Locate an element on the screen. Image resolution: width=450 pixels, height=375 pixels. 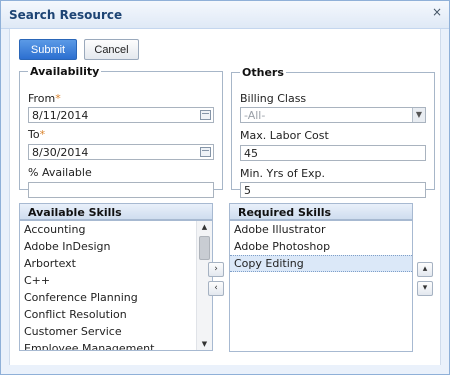
list-item: Arbortext is located at coordinates (116, 263).